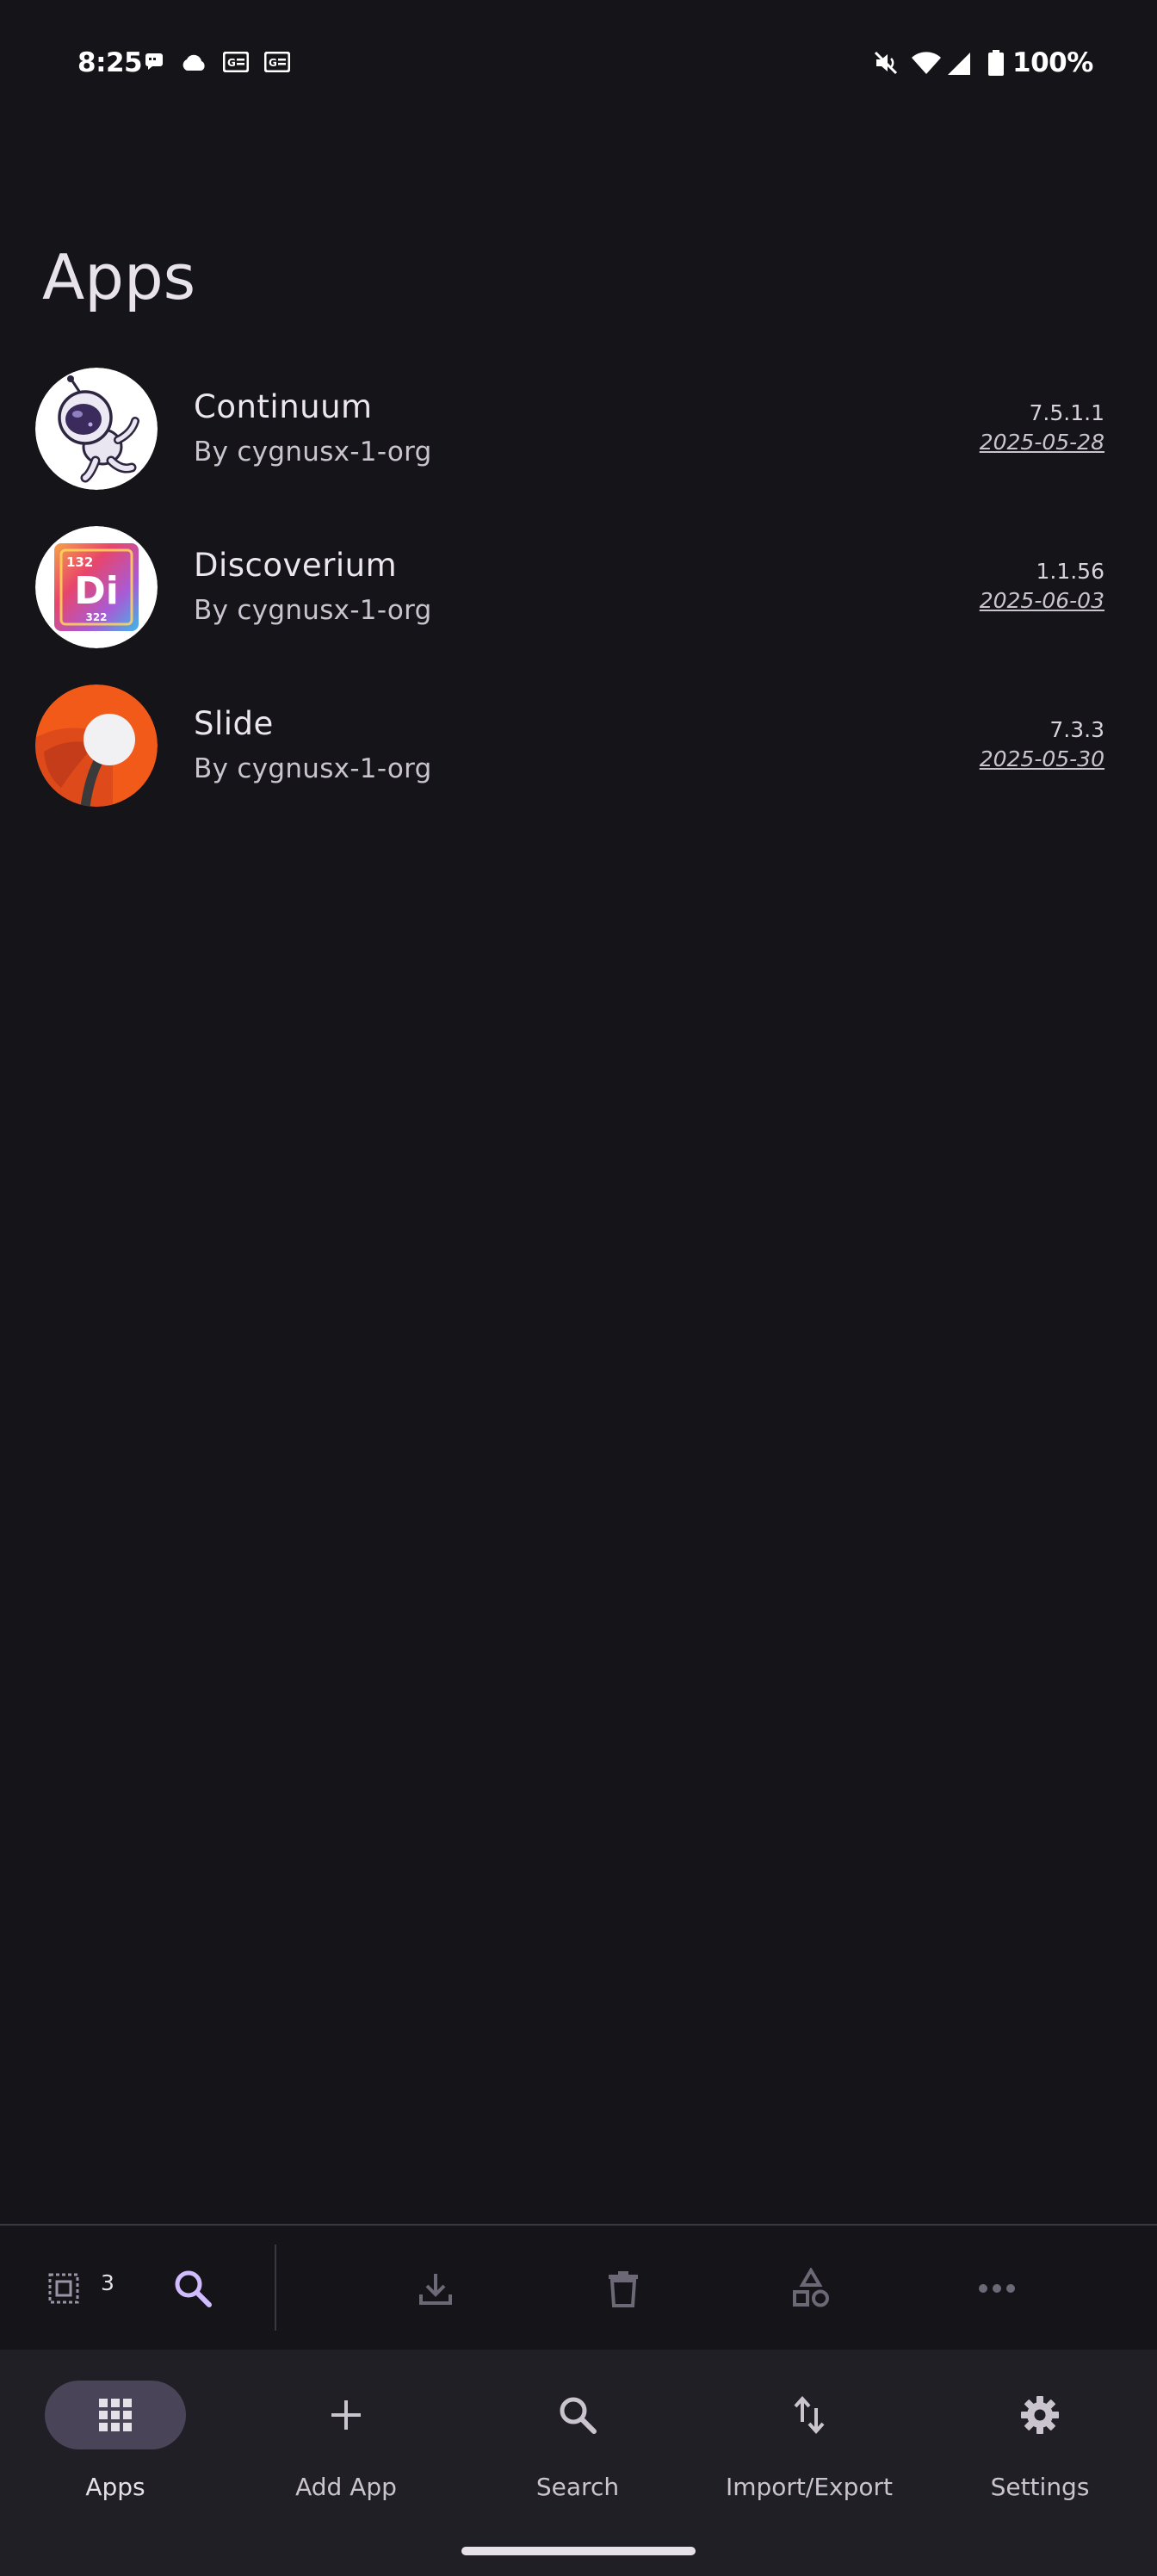 This screenshot has width=1157, height=2576. What do you see at coordinates (809, 2436) in the screenshot?
I see `nav-item-import-export: Import/Export` at bounding box center [809, 2436].